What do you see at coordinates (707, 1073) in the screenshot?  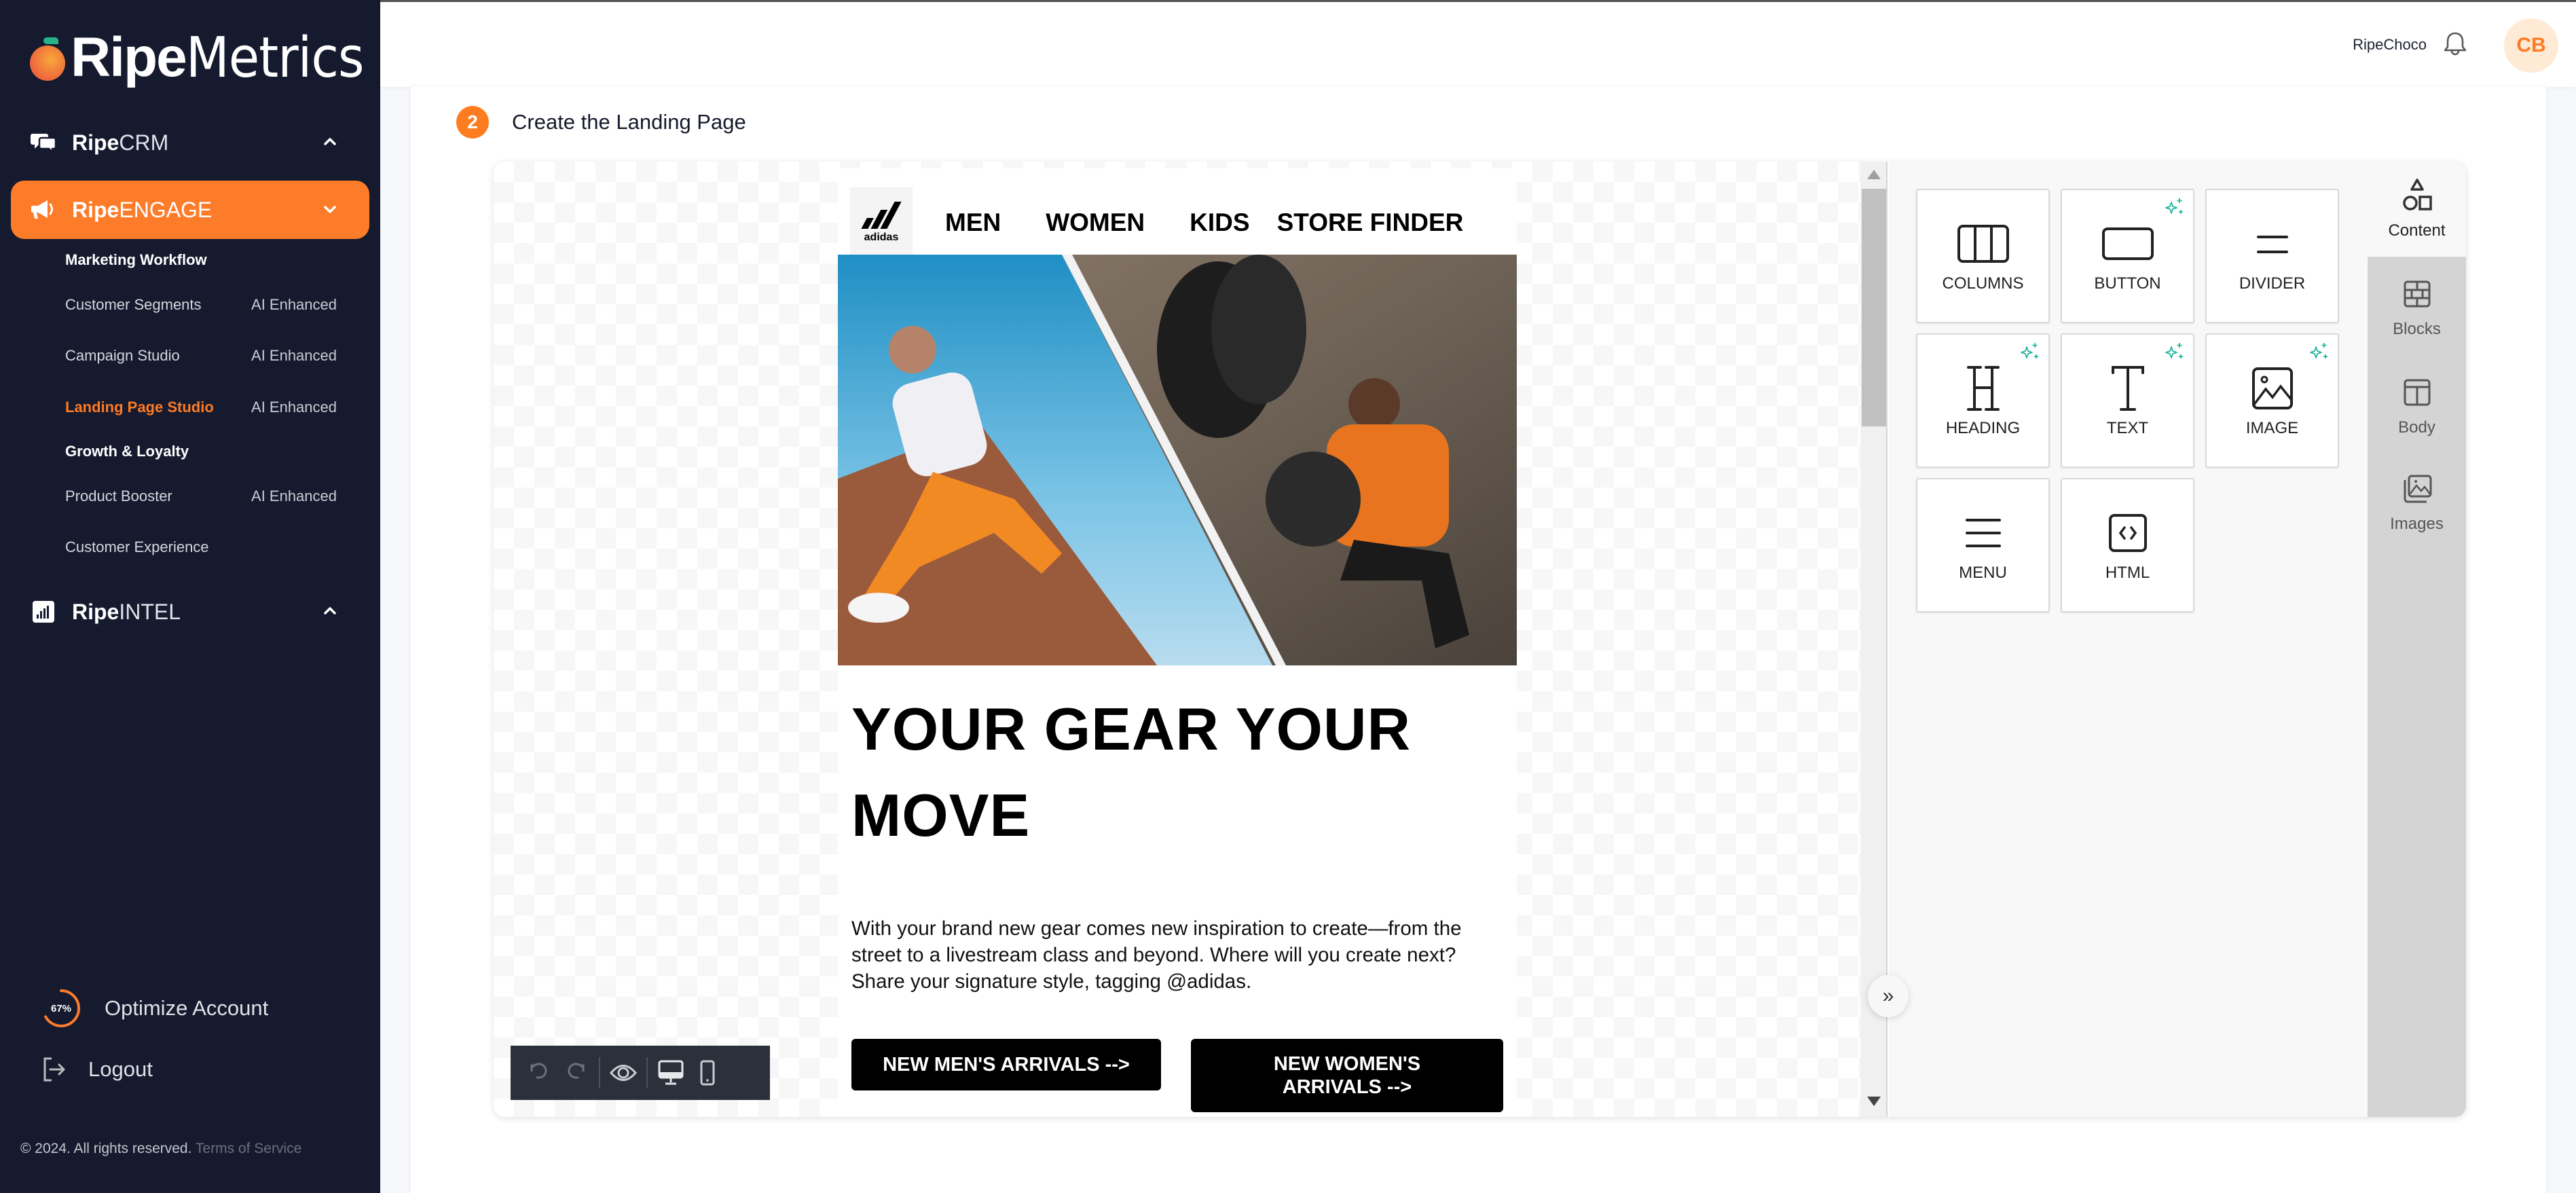 I see `mobile-icon` at bounding box center [707, 1073].